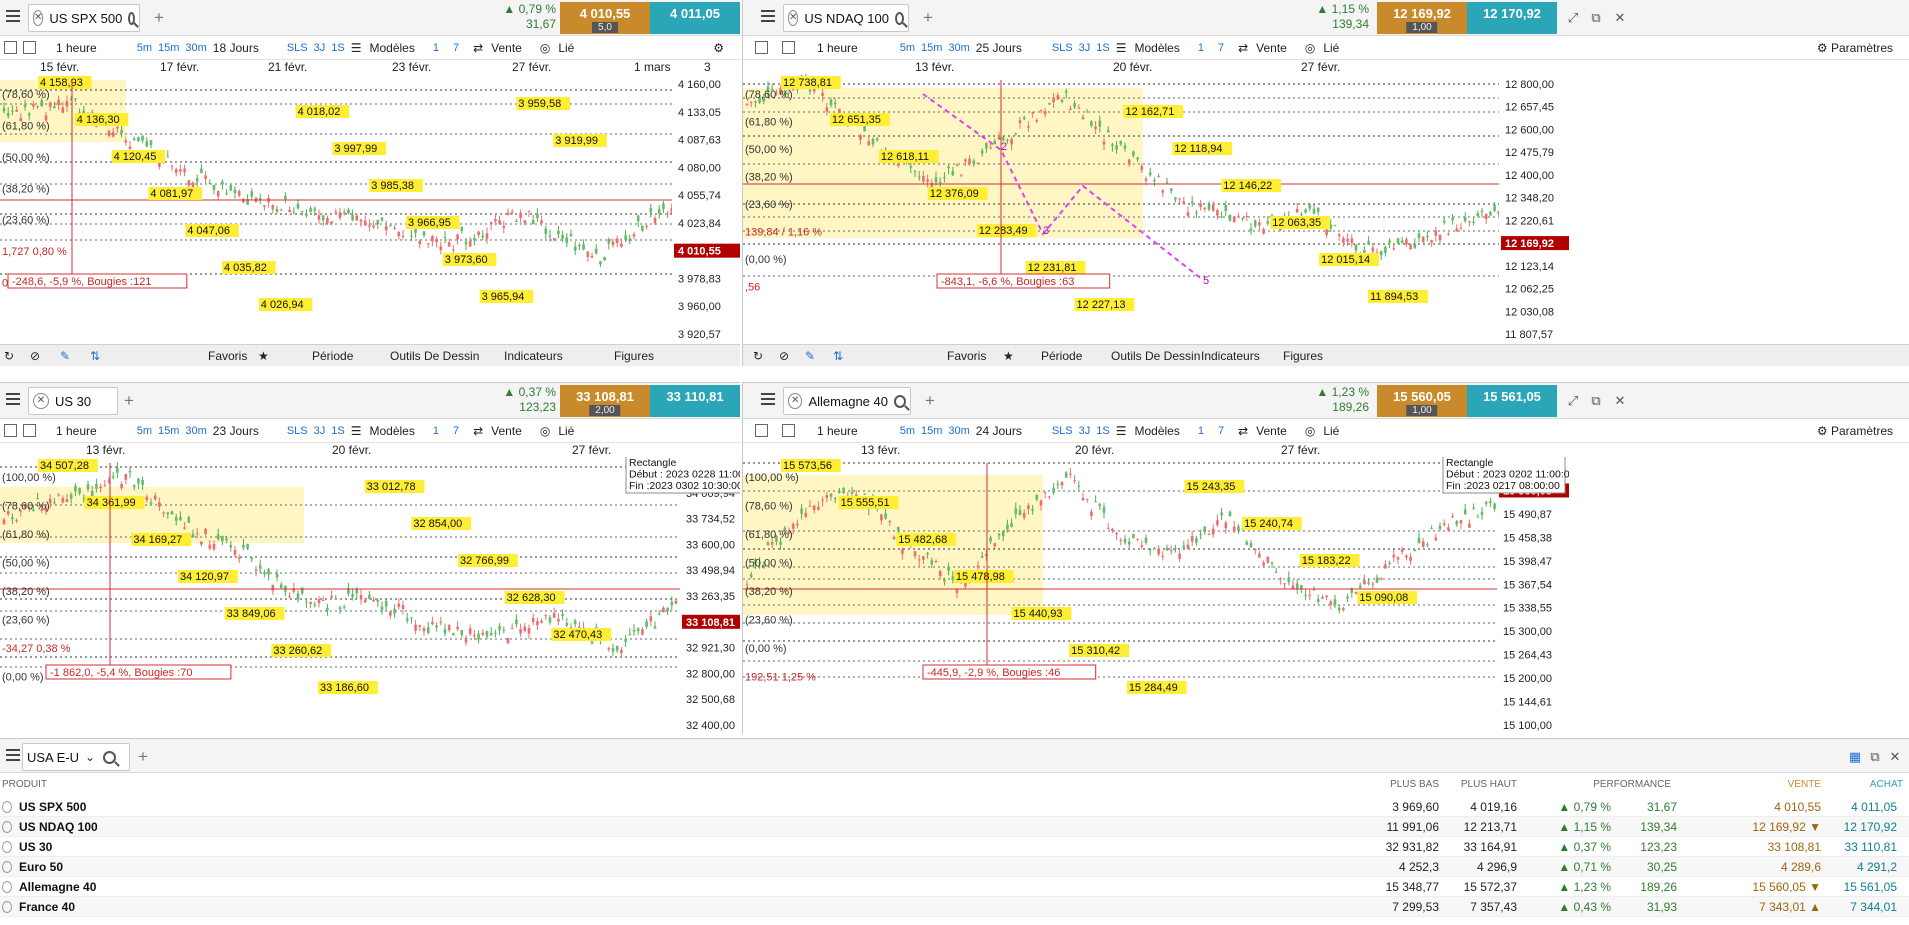  What do you see at coordinates (1870, 887) in the screenshot?
I see `buy-value: 15 561,05` at bounding box center [1870, 887].